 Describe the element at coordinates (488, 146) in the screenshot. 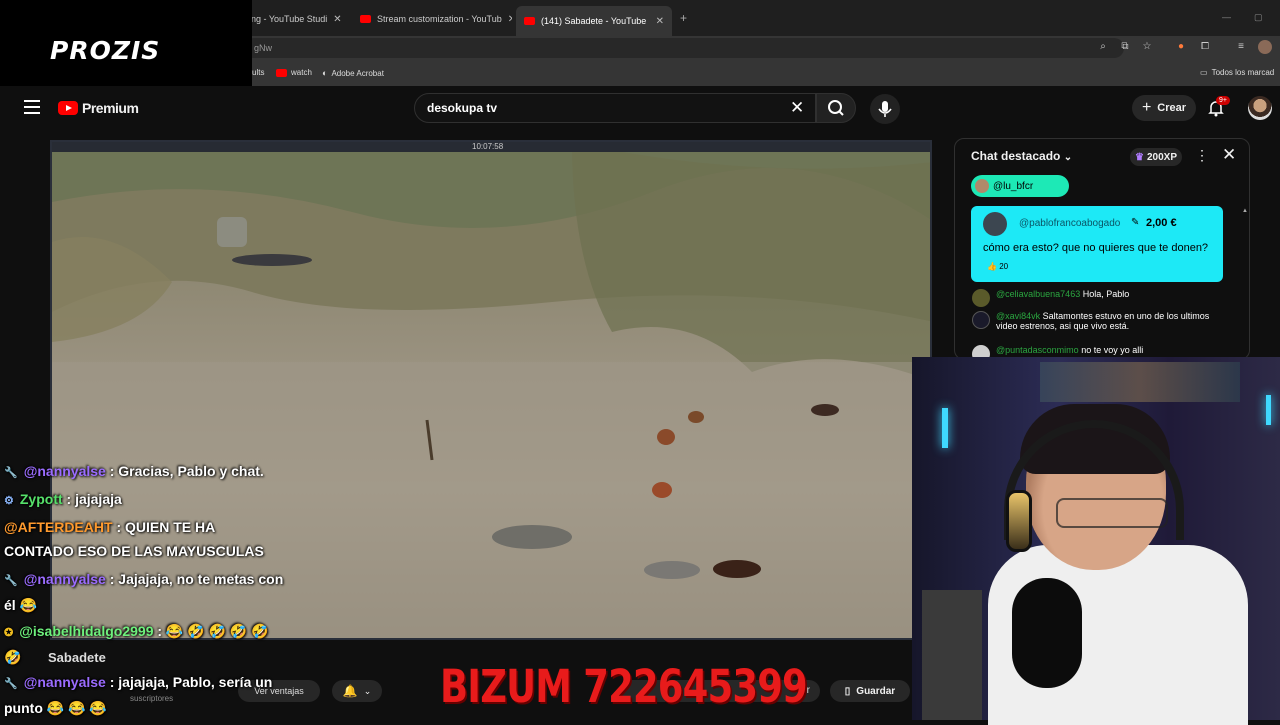

I see `video-timestamp: 10:07:58` at that location.